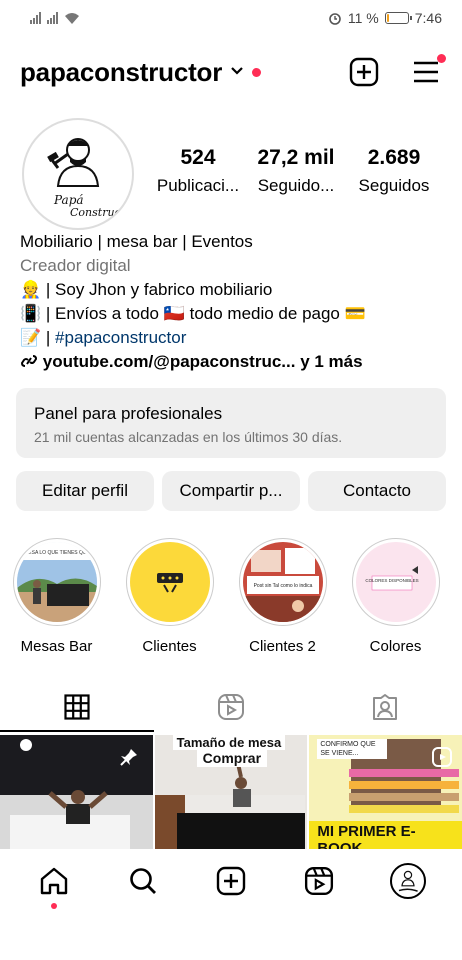 This screenshot has height=960, width=462. What do you see at coordinates (136, 241) in the screenshot?
I see `bio-name: Mobiliario | mesa bar | Eventos` at bounding box center [136, 241].